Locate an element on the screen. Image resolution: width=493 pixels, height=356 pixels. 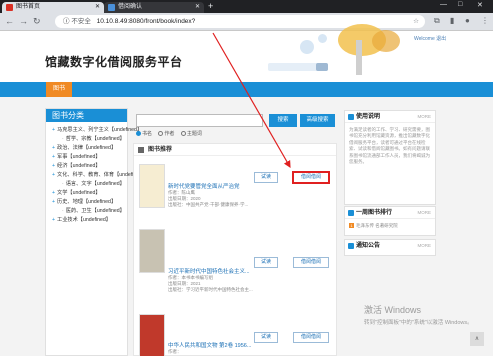
category-label: 医药、卫生【undefined】 is located at coordinates (95, 211).